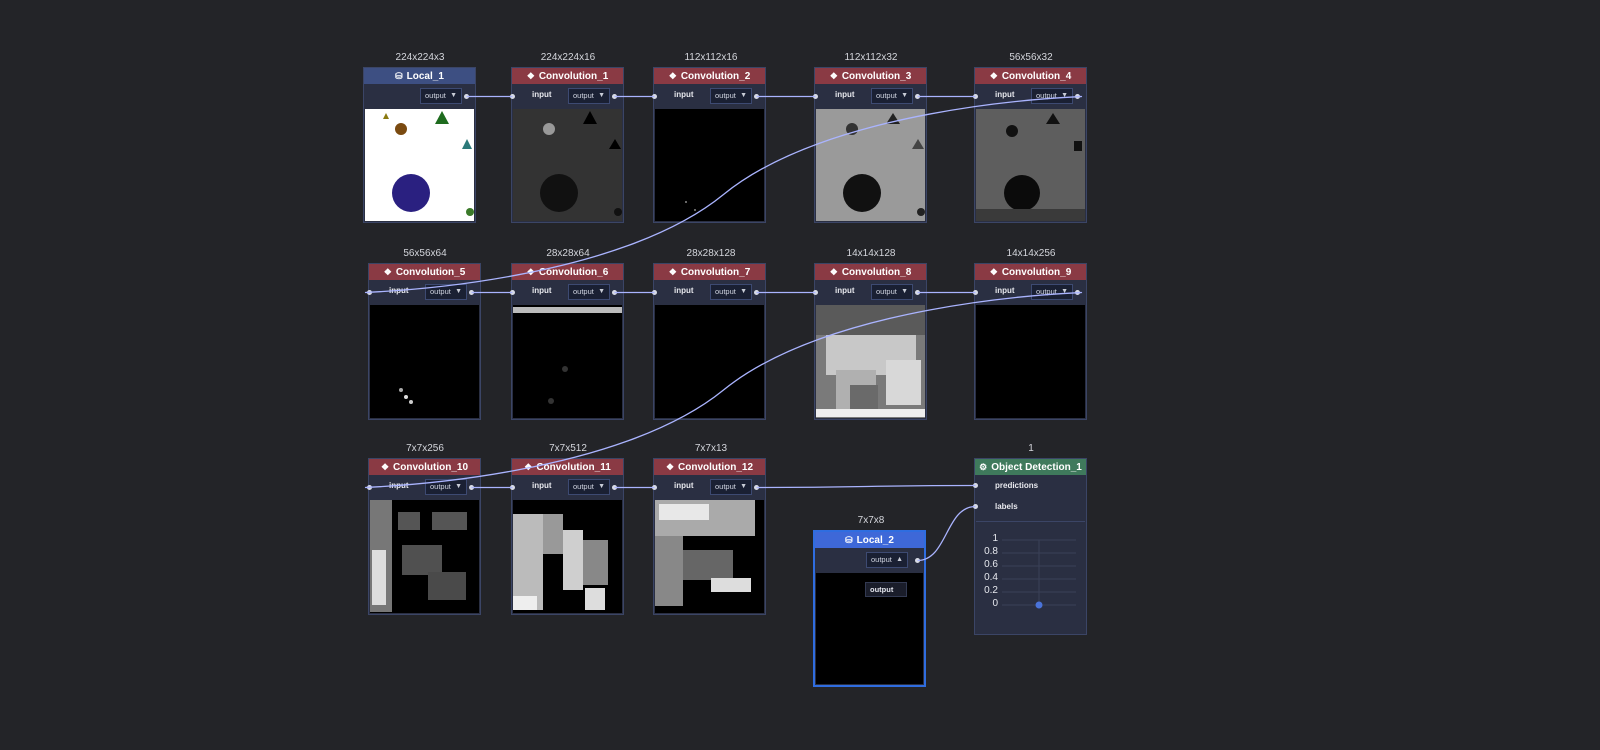  Describe the element at coordinates (567, 341) in the screenshot. I see `node-convolution-6: ❖ Convolution_6 input output ▼` at that location.